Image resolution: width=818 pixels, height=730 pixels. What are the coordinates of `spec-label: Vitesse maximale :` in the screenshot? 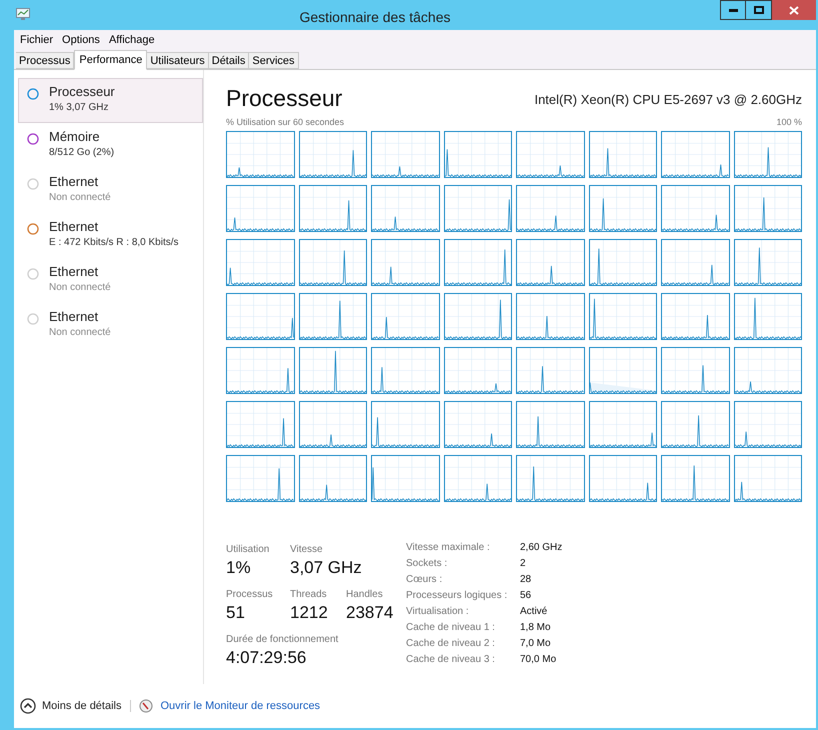 It's located at (448, 547).